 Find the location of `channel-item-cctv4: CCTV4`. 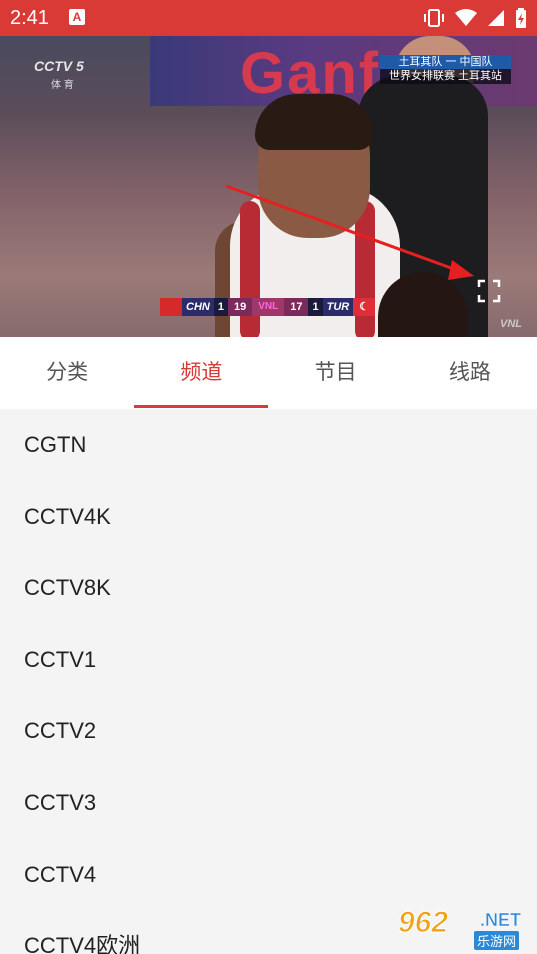

channel-item-cctv4: CCTV4 is located at coordinates (268, 875).